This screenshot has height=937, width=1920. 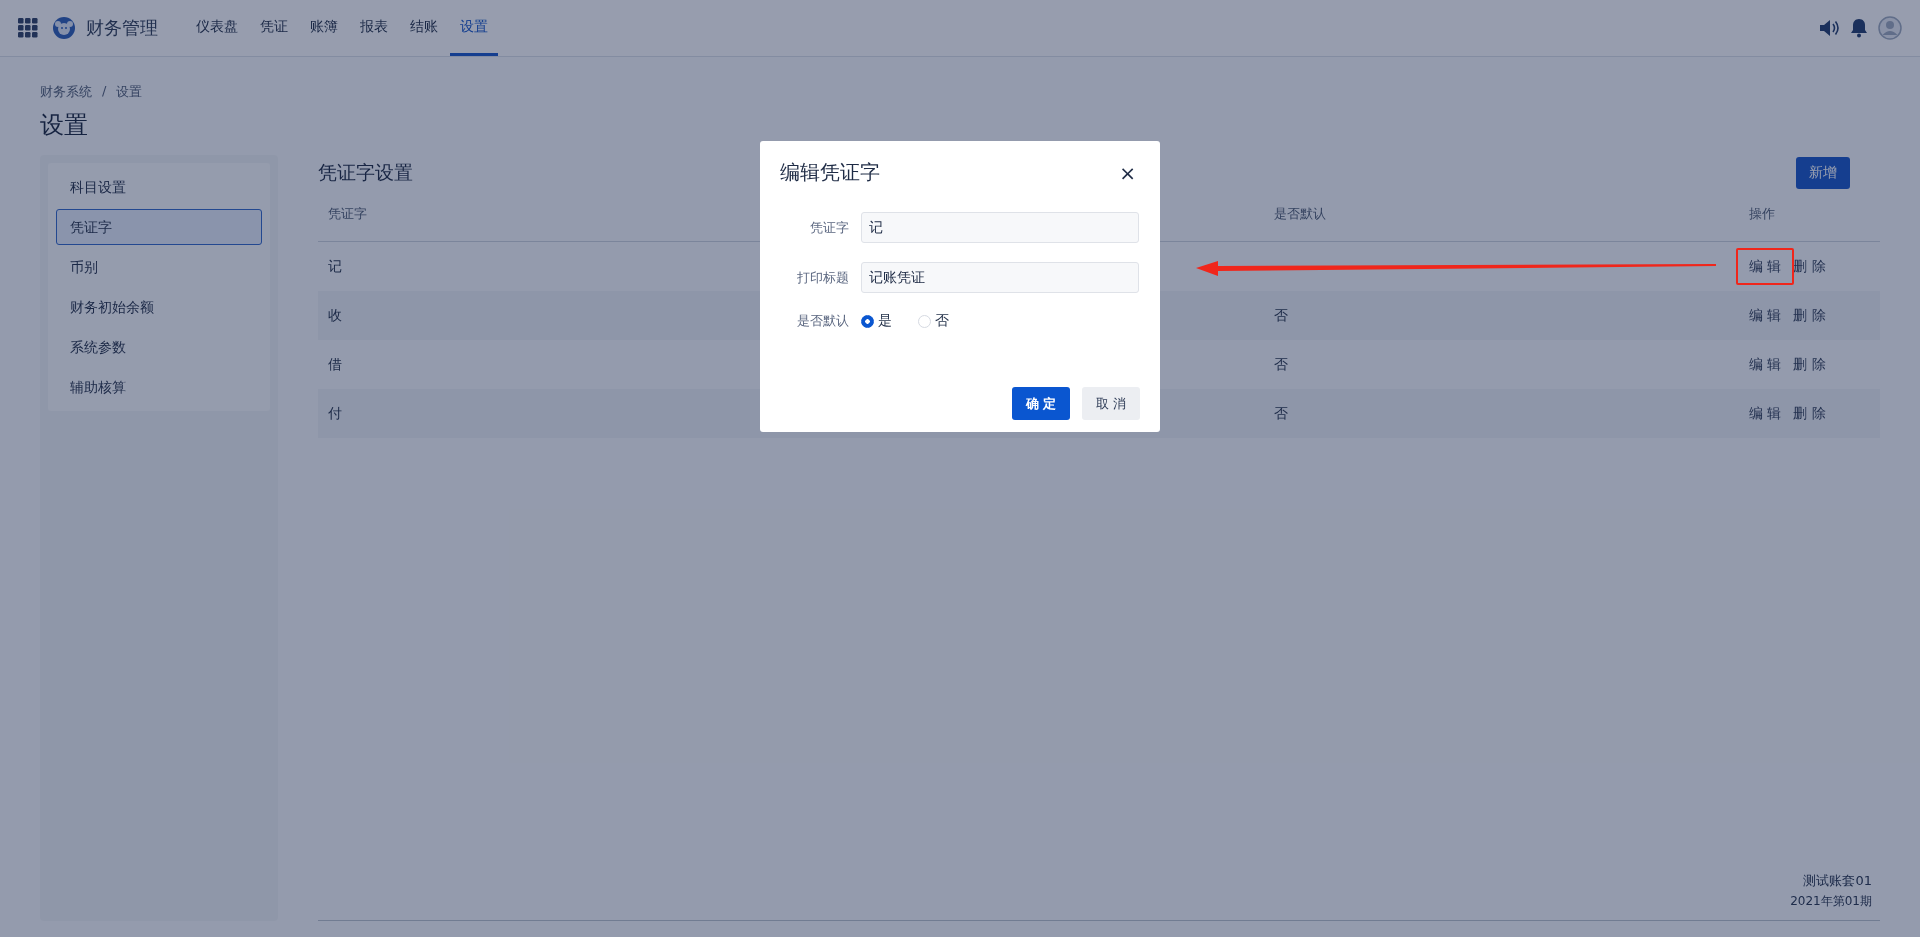 What do you see at coordinates (122, 28) in the screenshot?
I see `app-title: 财务管理` at bounding box center [122, 28].